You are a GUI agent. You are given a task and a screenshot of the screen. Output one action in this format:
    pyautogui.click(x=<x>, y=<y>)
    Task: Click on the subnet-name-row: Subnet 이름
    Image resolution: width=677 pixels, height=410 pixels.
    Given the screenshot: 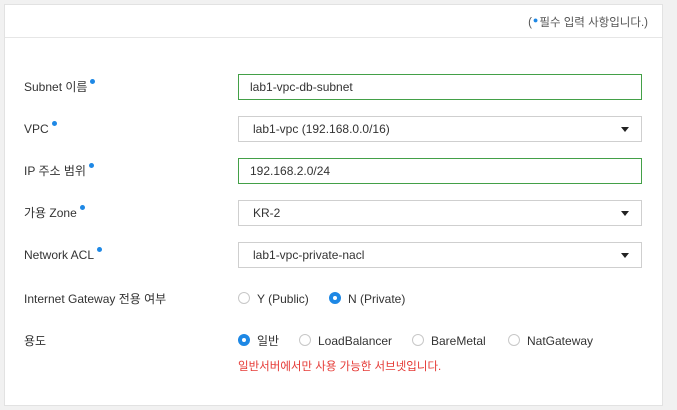 What is the action you would take?
    pyautogui.click(x=333, y=87)
    